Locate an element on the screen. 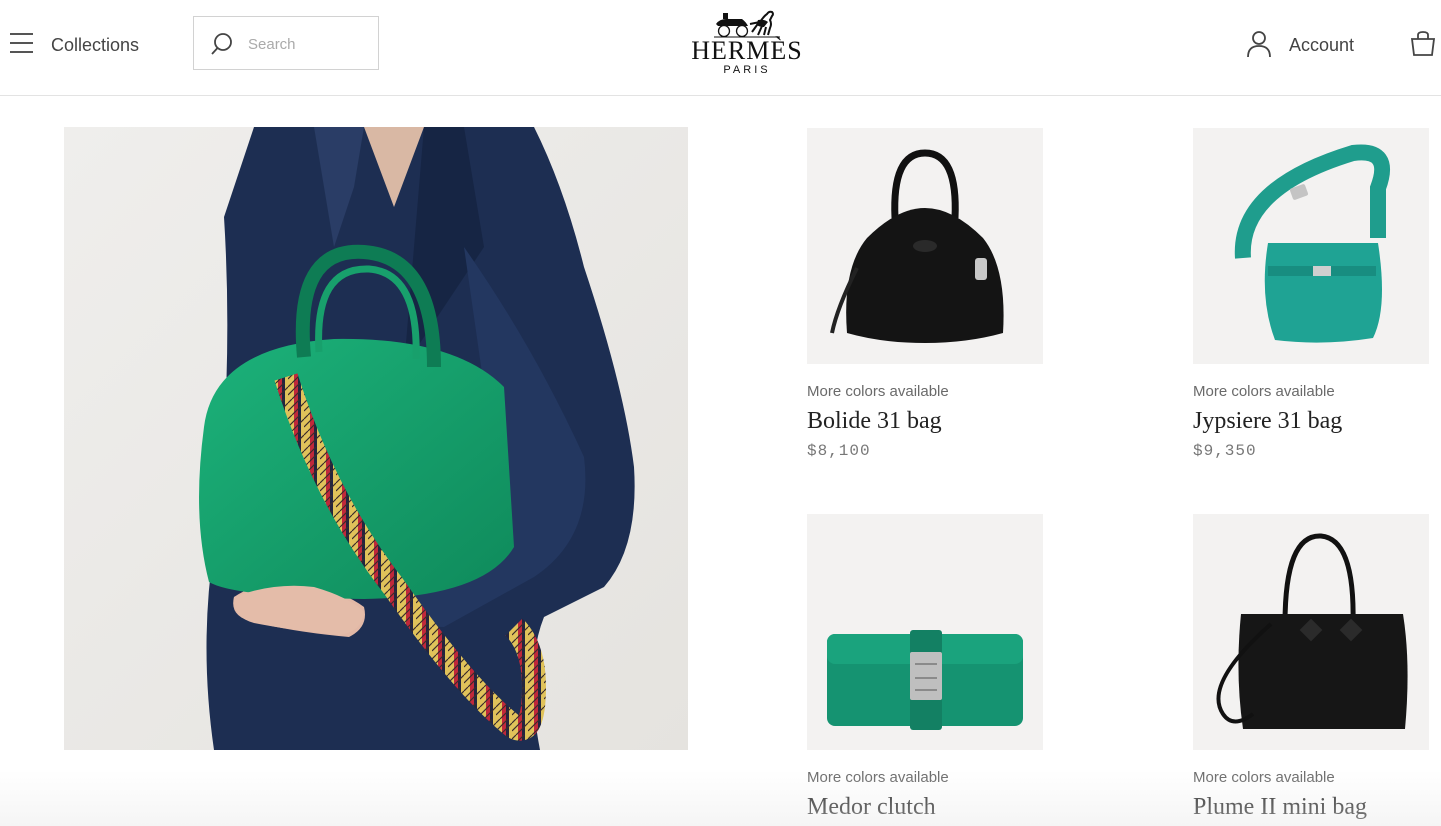 The height and width of the screenshot is (826, 1441). product-card: More colors available Plume II mini bag is located at coordinates (1317, 667).